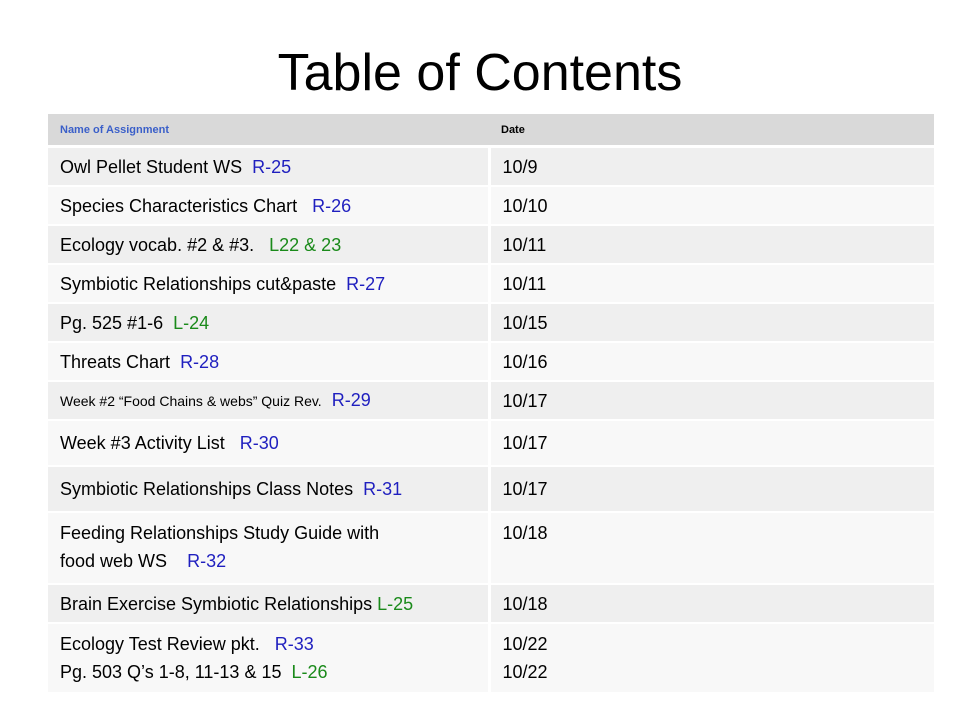  Describe the element at coordinates (711, 131) in the screenshot. I see `column-header-date: Date` at that location.